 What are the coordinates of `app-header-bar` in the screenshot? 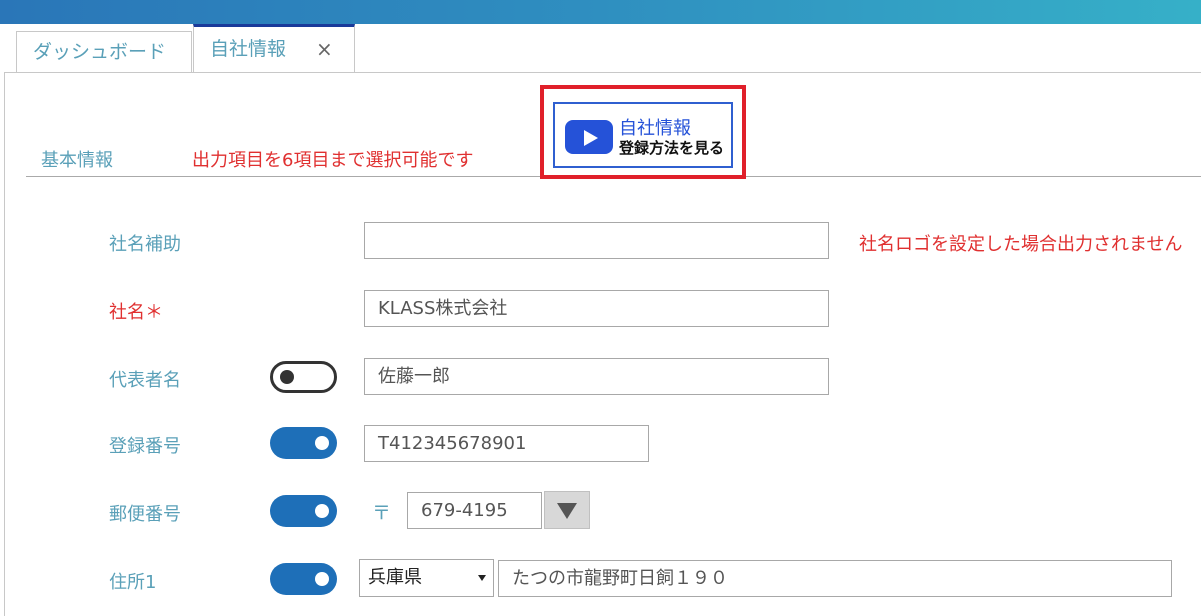 It's located at (600, 12).